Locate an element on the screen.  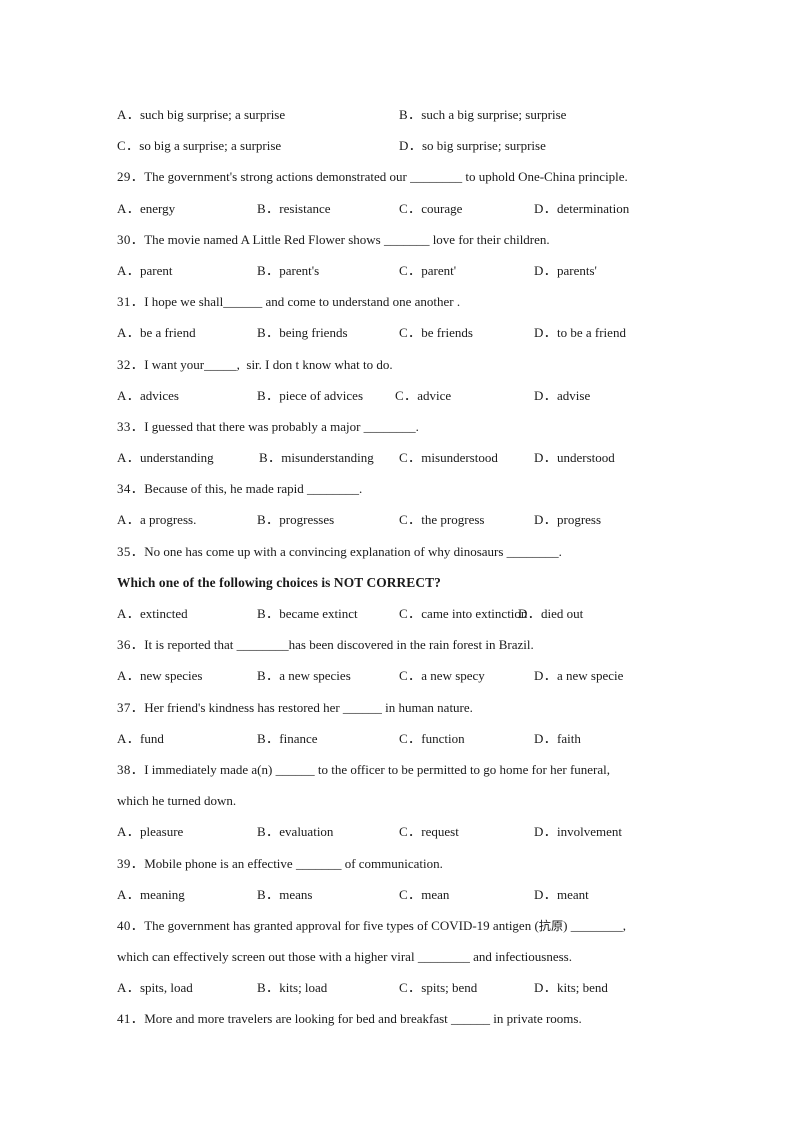
option-b: B．misunderstanding is located at coordinates (316, 457).